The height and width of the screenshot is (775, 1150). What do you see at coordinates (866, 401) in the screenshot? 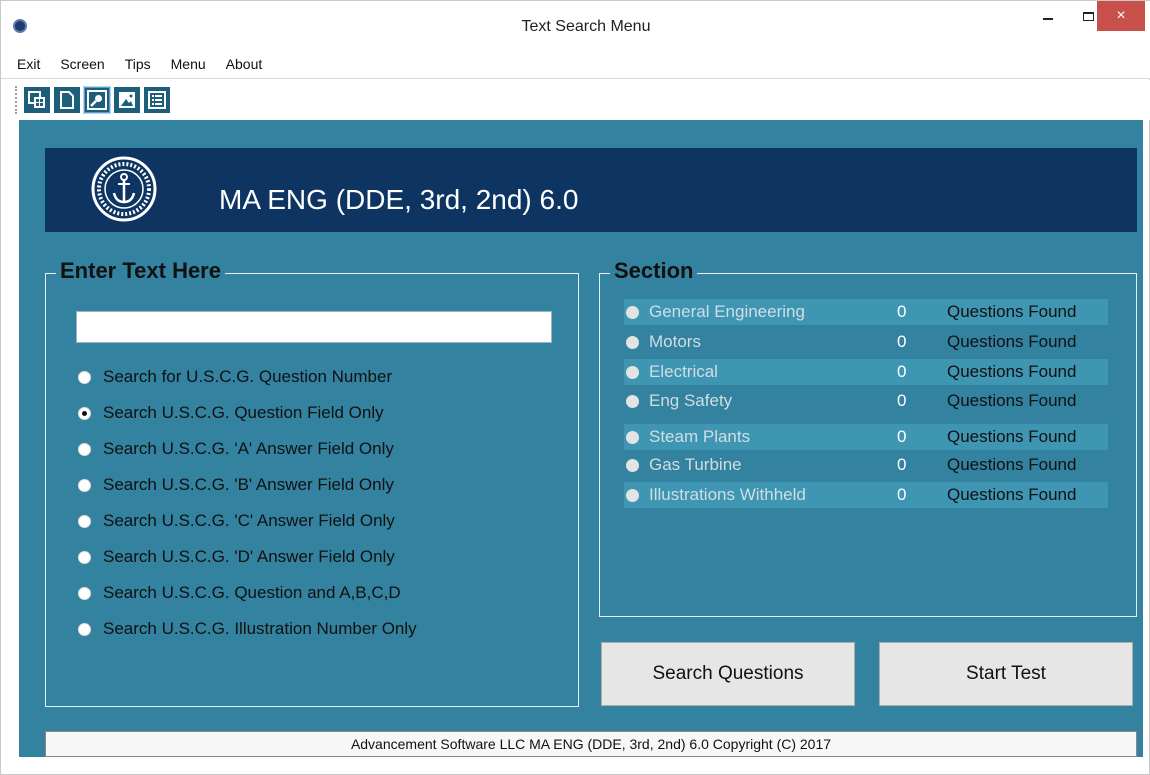
I see `section-row-eng-safety: Eng Safety 0 Questions Found` at bounding box center [866, 401].